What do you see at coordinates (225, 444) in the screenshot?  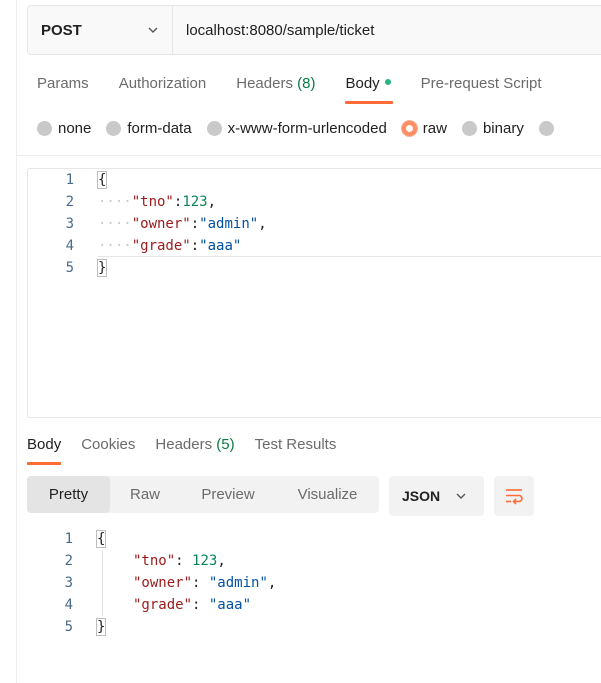 I see `headers-count: (5)` at bounding box center [225, 444].